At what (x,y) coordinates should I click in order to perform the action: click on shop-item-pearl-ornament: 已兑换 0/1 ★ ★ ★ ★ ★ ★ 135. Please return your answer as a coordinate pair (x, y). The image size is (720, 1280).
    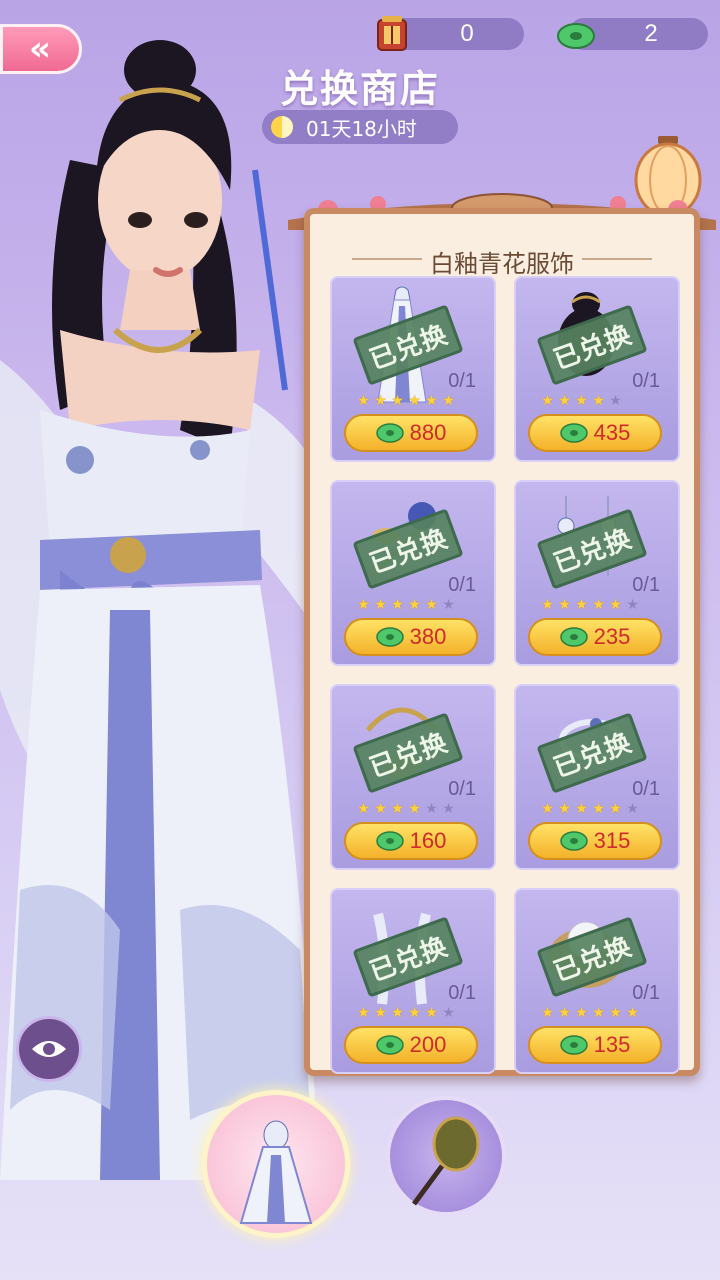
    Looking at the image, I should click on (597, 981).